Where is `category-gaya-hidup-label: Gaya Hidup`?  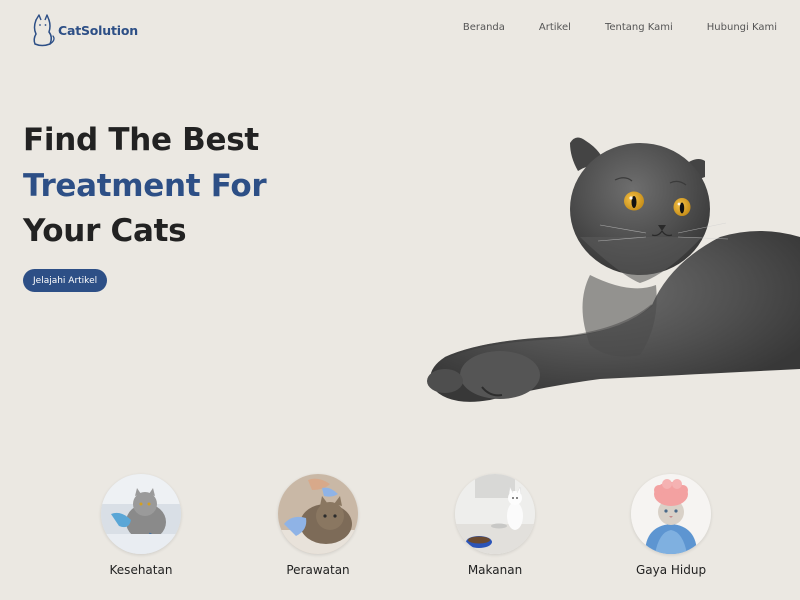
category-gaya-hidup-label: Gaya Hidup is located at coordinates (671, 570).